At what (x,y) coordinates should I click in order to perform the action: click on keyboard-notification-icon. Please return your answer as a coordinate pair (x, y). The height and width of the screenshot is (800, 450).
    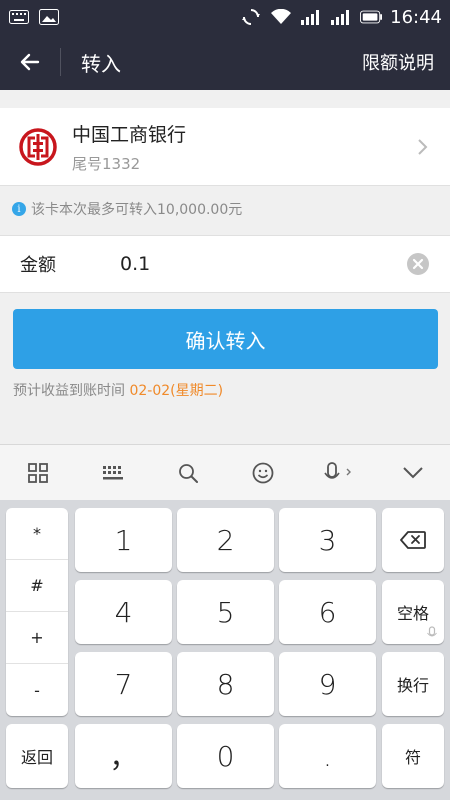
    Looking at the image, I should click on (19, 17).